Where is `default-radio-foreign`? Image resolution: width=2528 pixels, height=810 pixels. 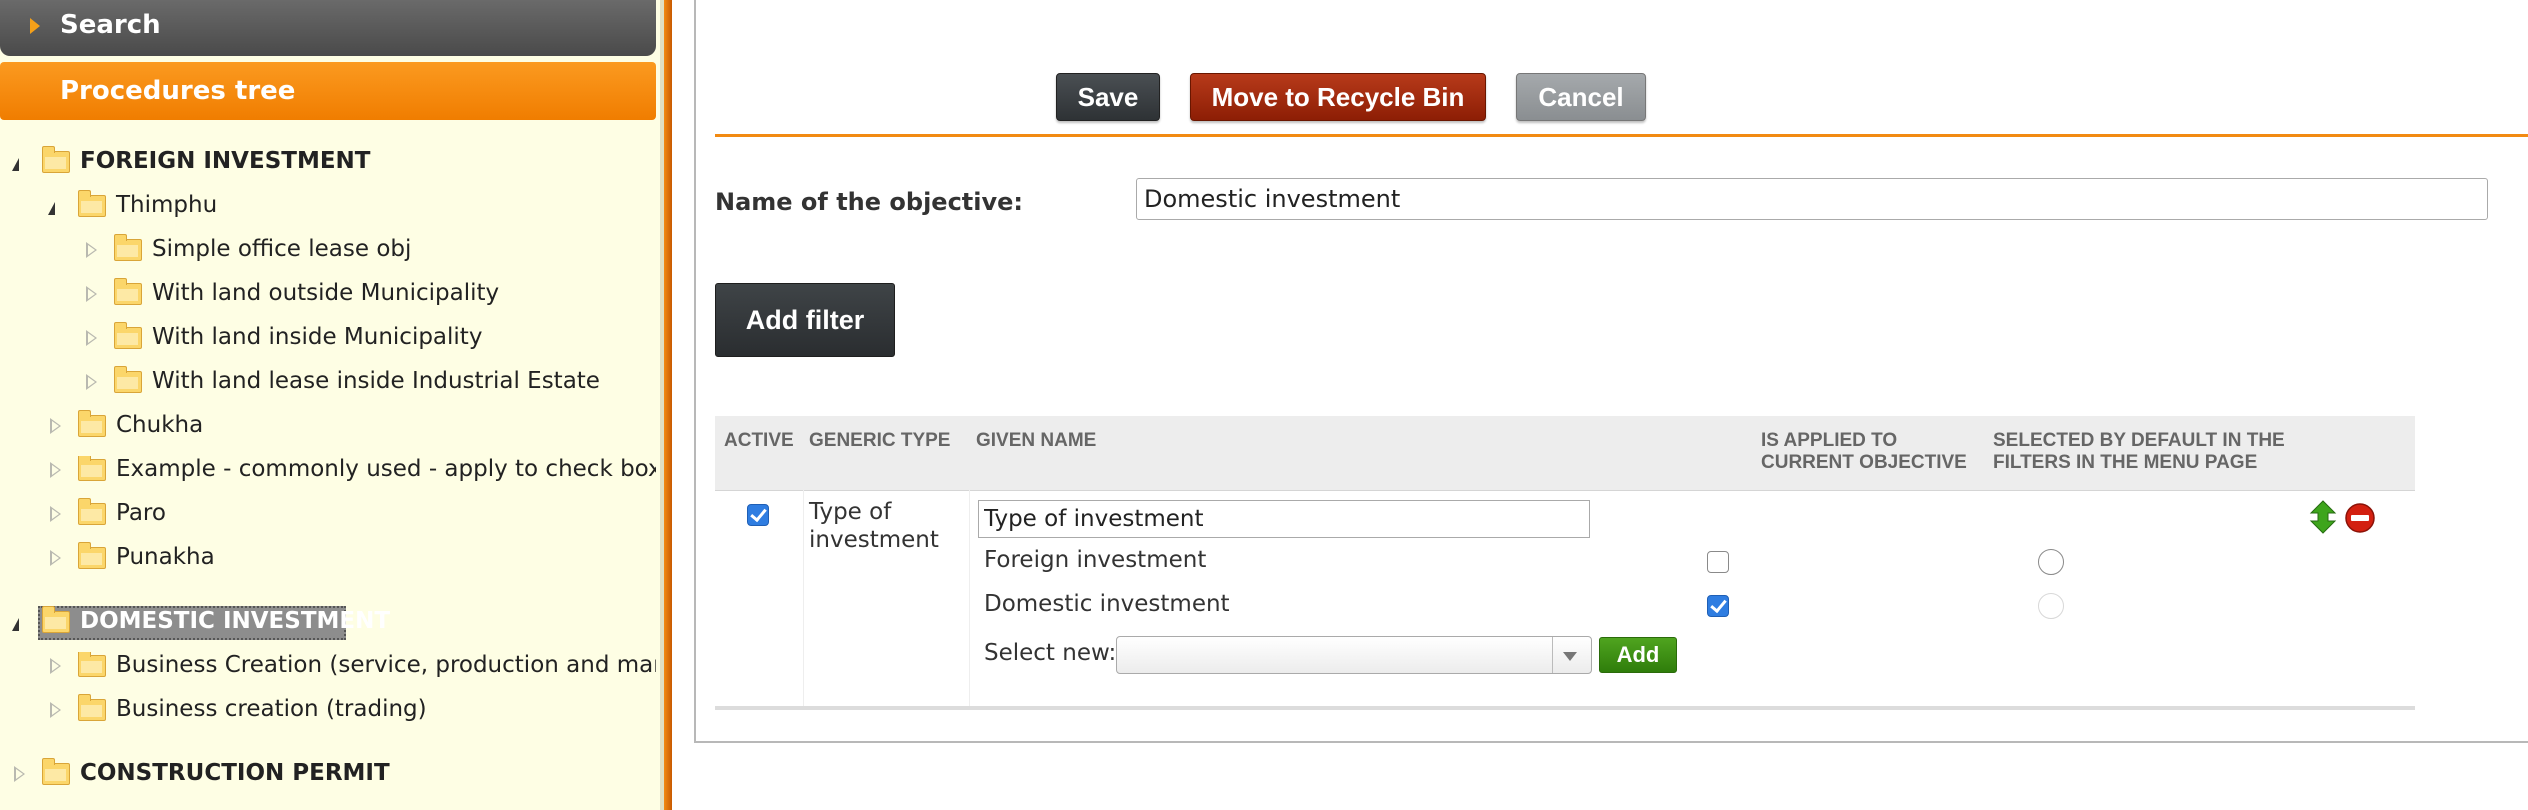
default-radio-foreign is located at coordinates (2051, 562).